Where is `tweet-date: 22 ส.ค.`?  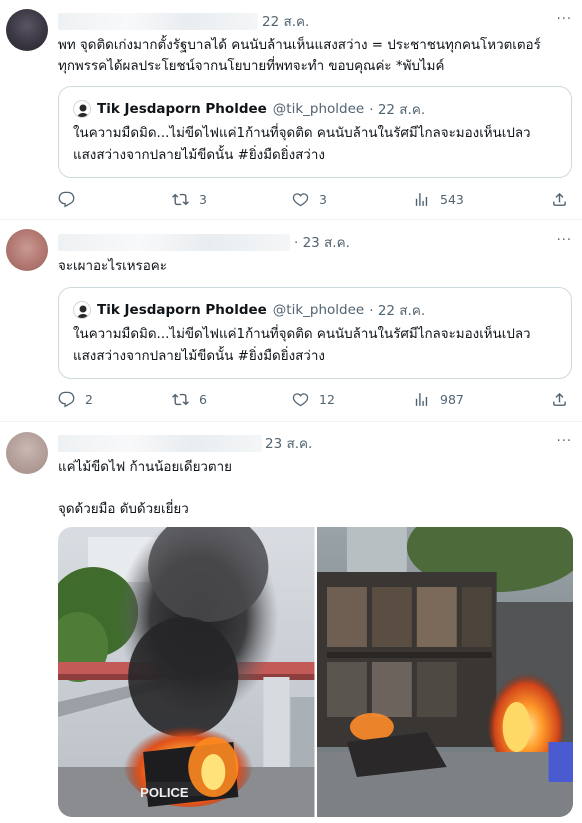
tweet-date: 22 ส.ค. is located at coordinates (285, 21).